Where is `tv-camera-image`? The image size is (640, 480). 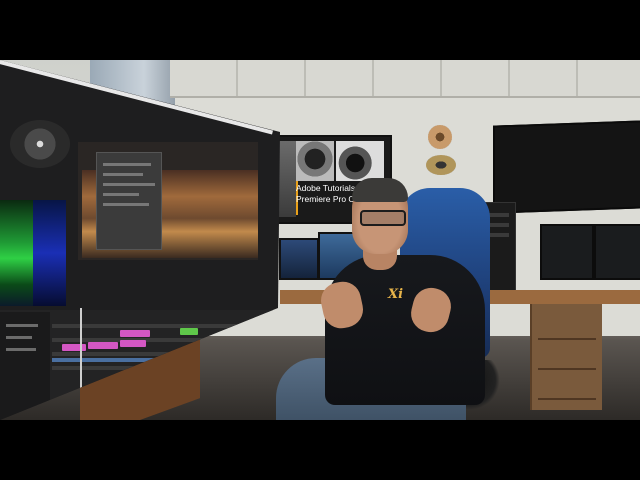
tv-camera-image is located at coordinates (315, 161).